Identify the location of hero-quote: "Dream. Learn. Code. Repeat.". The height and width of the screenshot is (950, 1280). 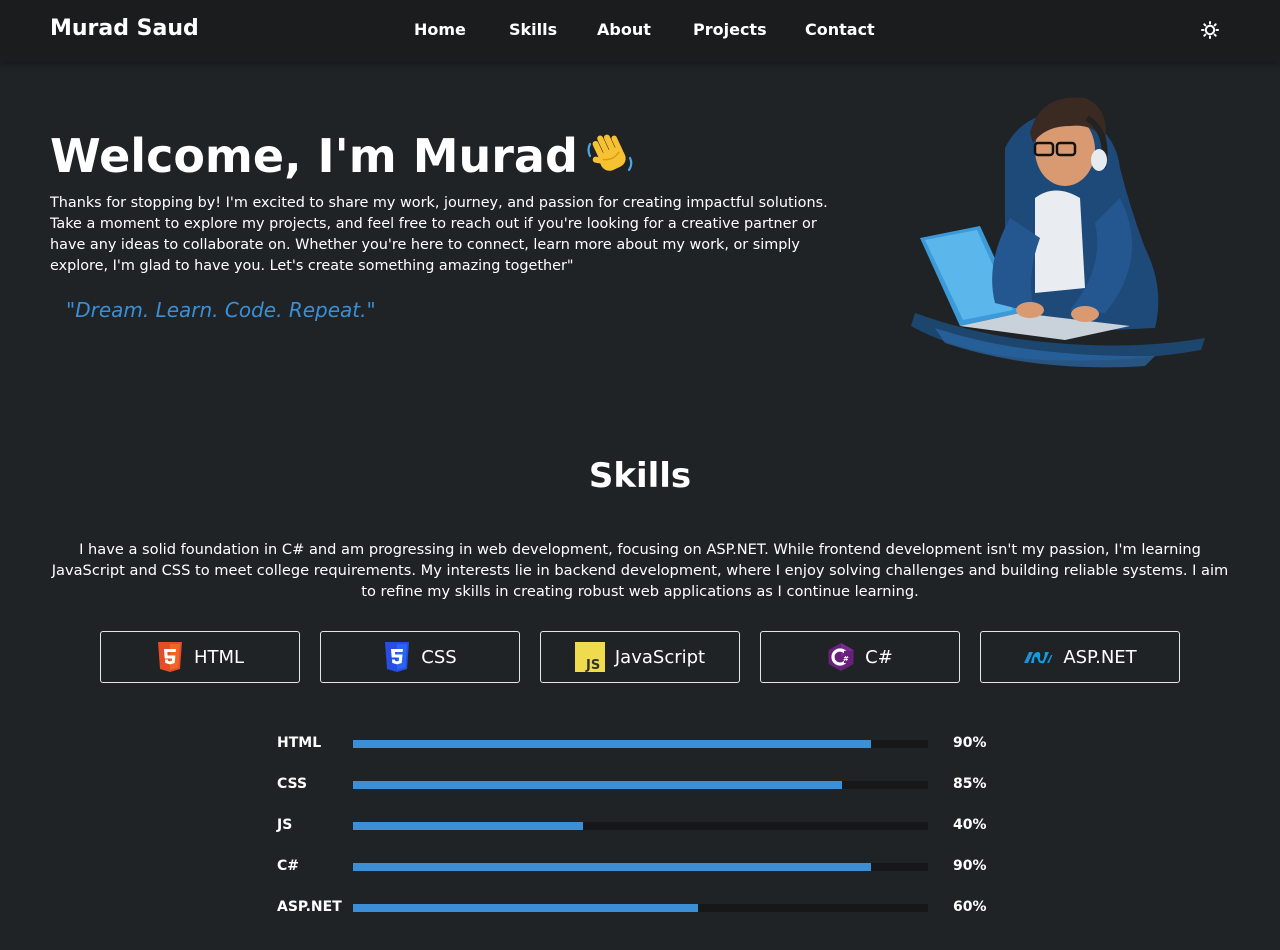
(221, 310).